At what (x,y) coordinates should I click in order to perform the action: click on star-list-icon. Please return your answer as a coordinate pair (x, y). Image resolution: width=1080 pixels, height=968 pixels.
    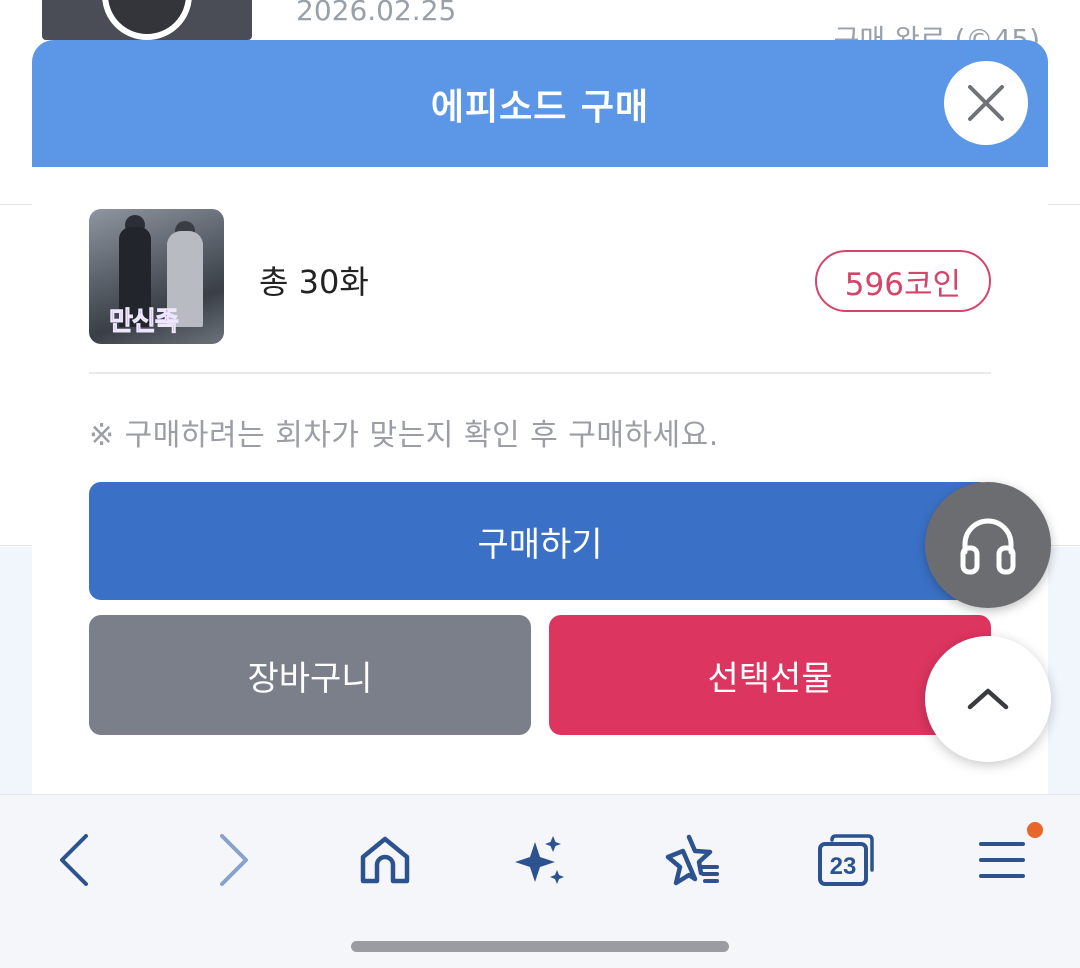
    Looking at the image, I should click on (692, 860).